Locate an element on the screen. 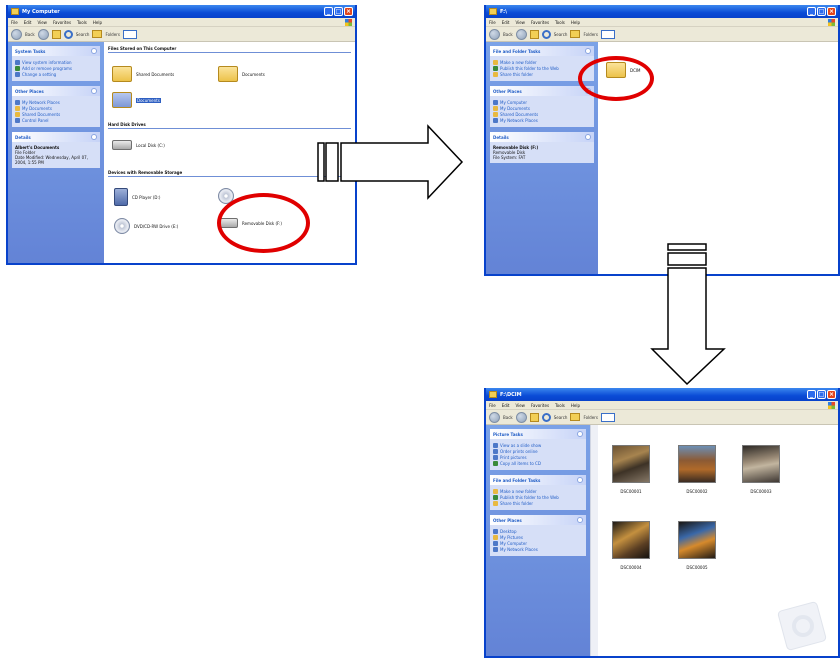 This screenshot has width=840, height=658. place-link: Desktop is located at coordinates (538, 531).